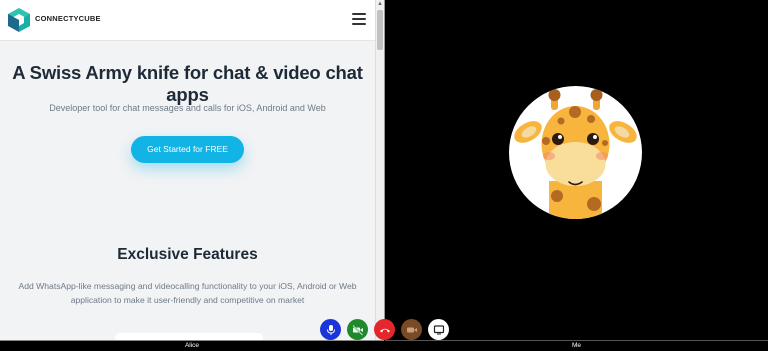 This screenshot has height=351, width=768. I want to click on camera-icon, so click(411, 329).